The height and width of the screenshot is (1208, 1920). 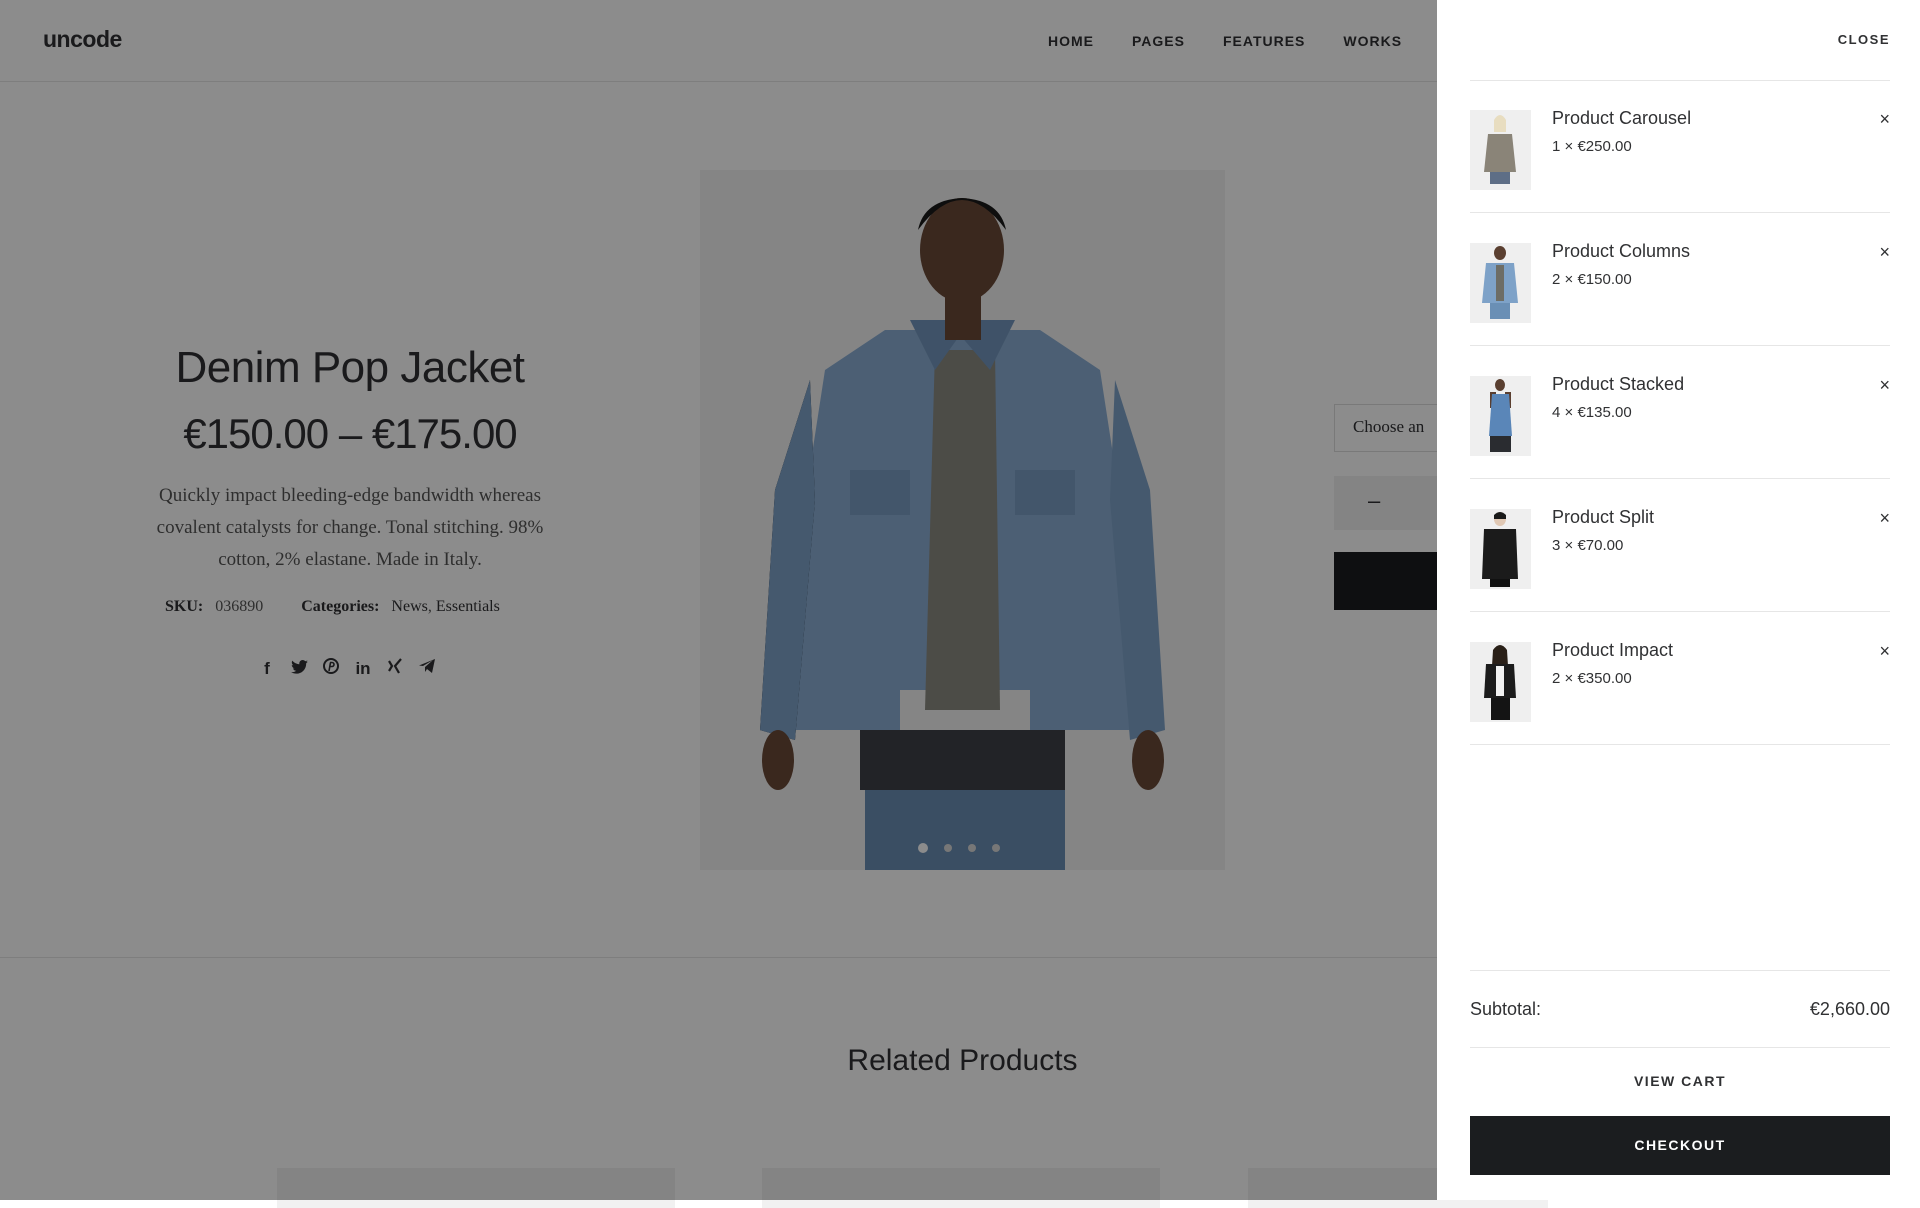 I want to click on cart-item-quantity-price: 3 × €70.00, so click(x=1587, y=545).